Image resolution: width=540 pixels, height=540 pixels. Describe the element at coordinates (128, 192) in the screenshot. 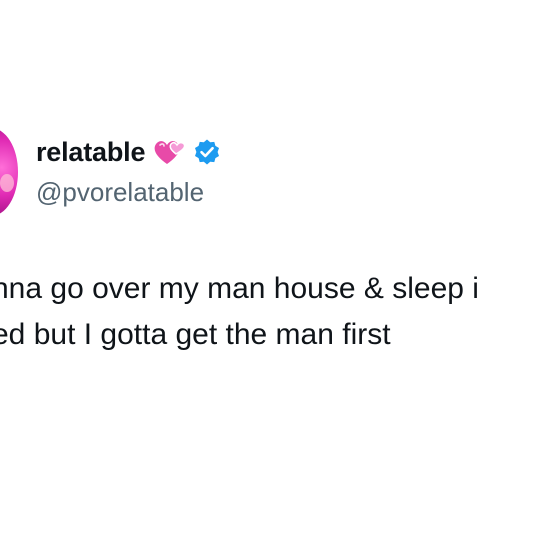

I see `handle: @pvorelatable` at that location.